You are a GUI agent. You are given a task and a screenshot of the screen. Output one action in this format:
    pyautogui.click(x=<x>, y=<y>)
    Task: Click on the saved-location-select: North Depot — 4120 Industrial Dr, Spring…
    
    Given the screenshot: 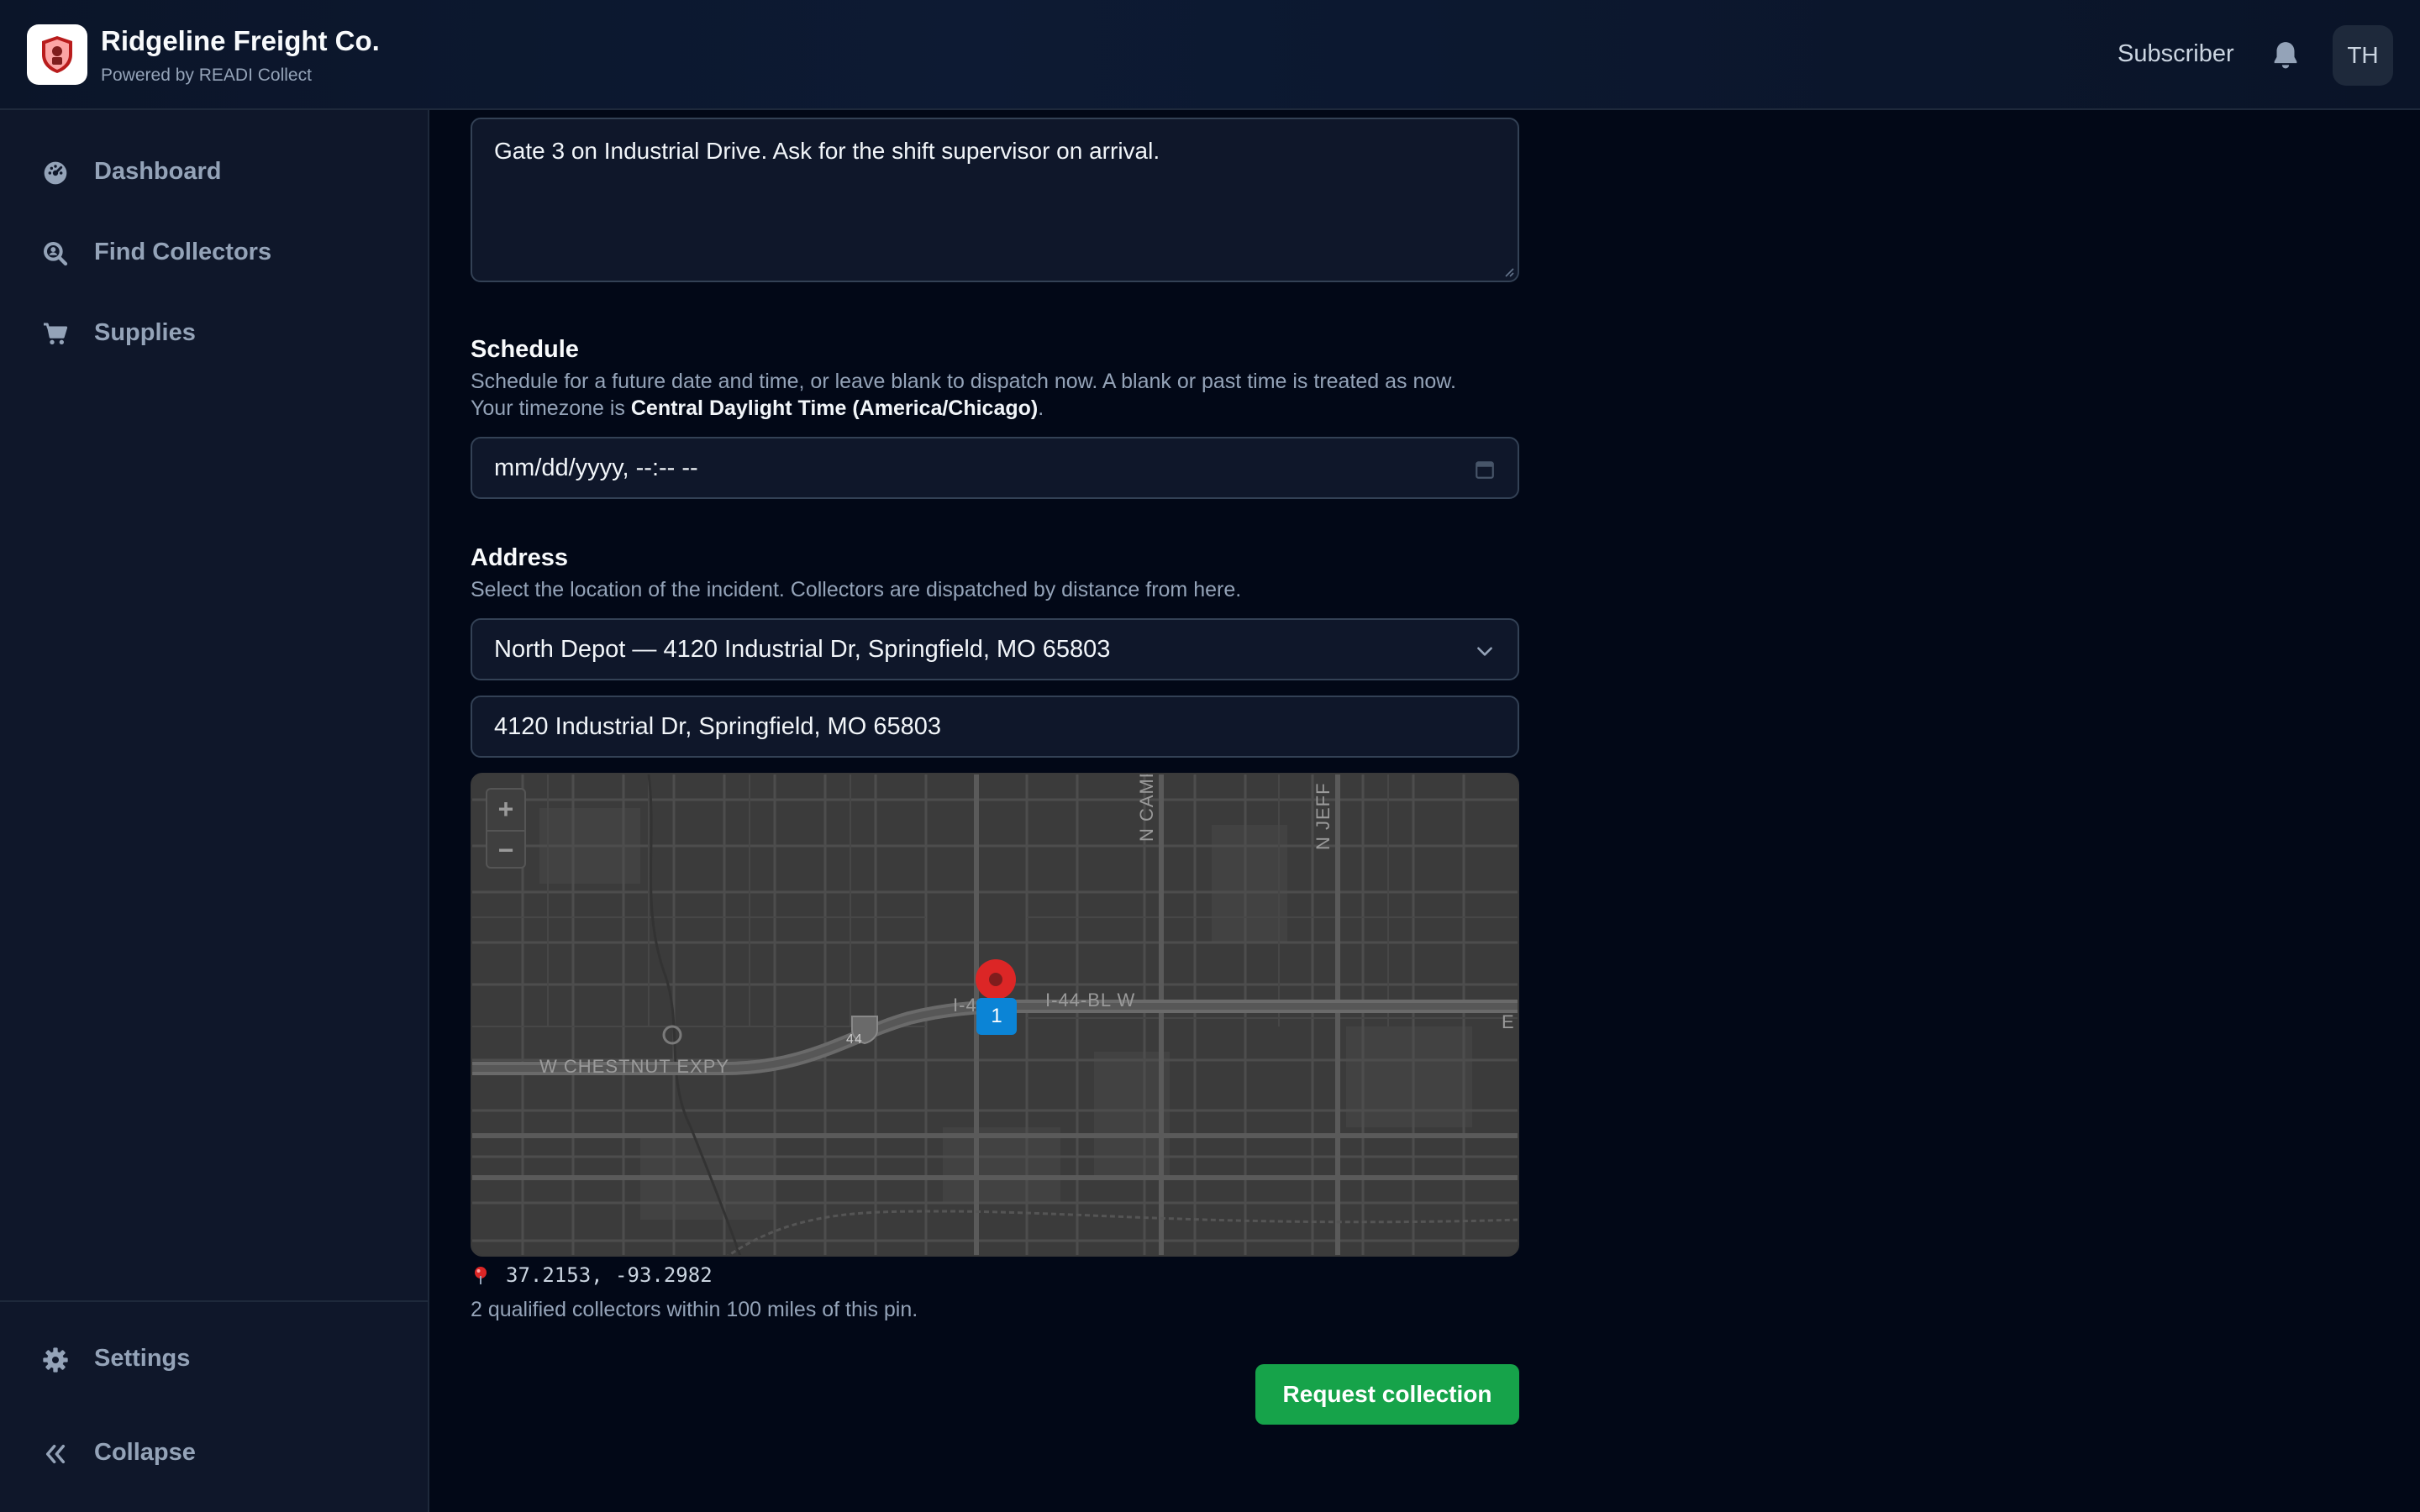 What is the action you would take?
    pyautogui.click(x=995, y=649)
    